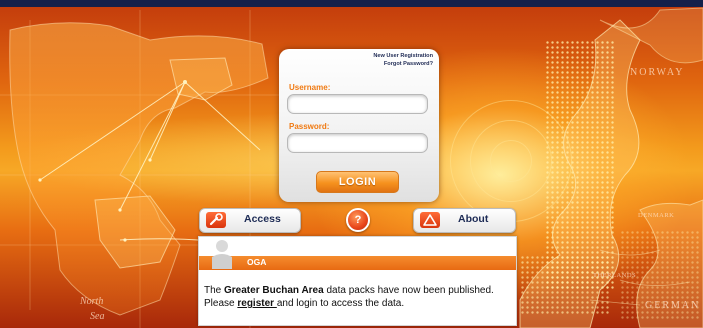 The width and height of the screenshot is (703, 328). Describe the element at coordinates (214, 290) in the screenshot. I see `news-line1-pre: The` at that location.